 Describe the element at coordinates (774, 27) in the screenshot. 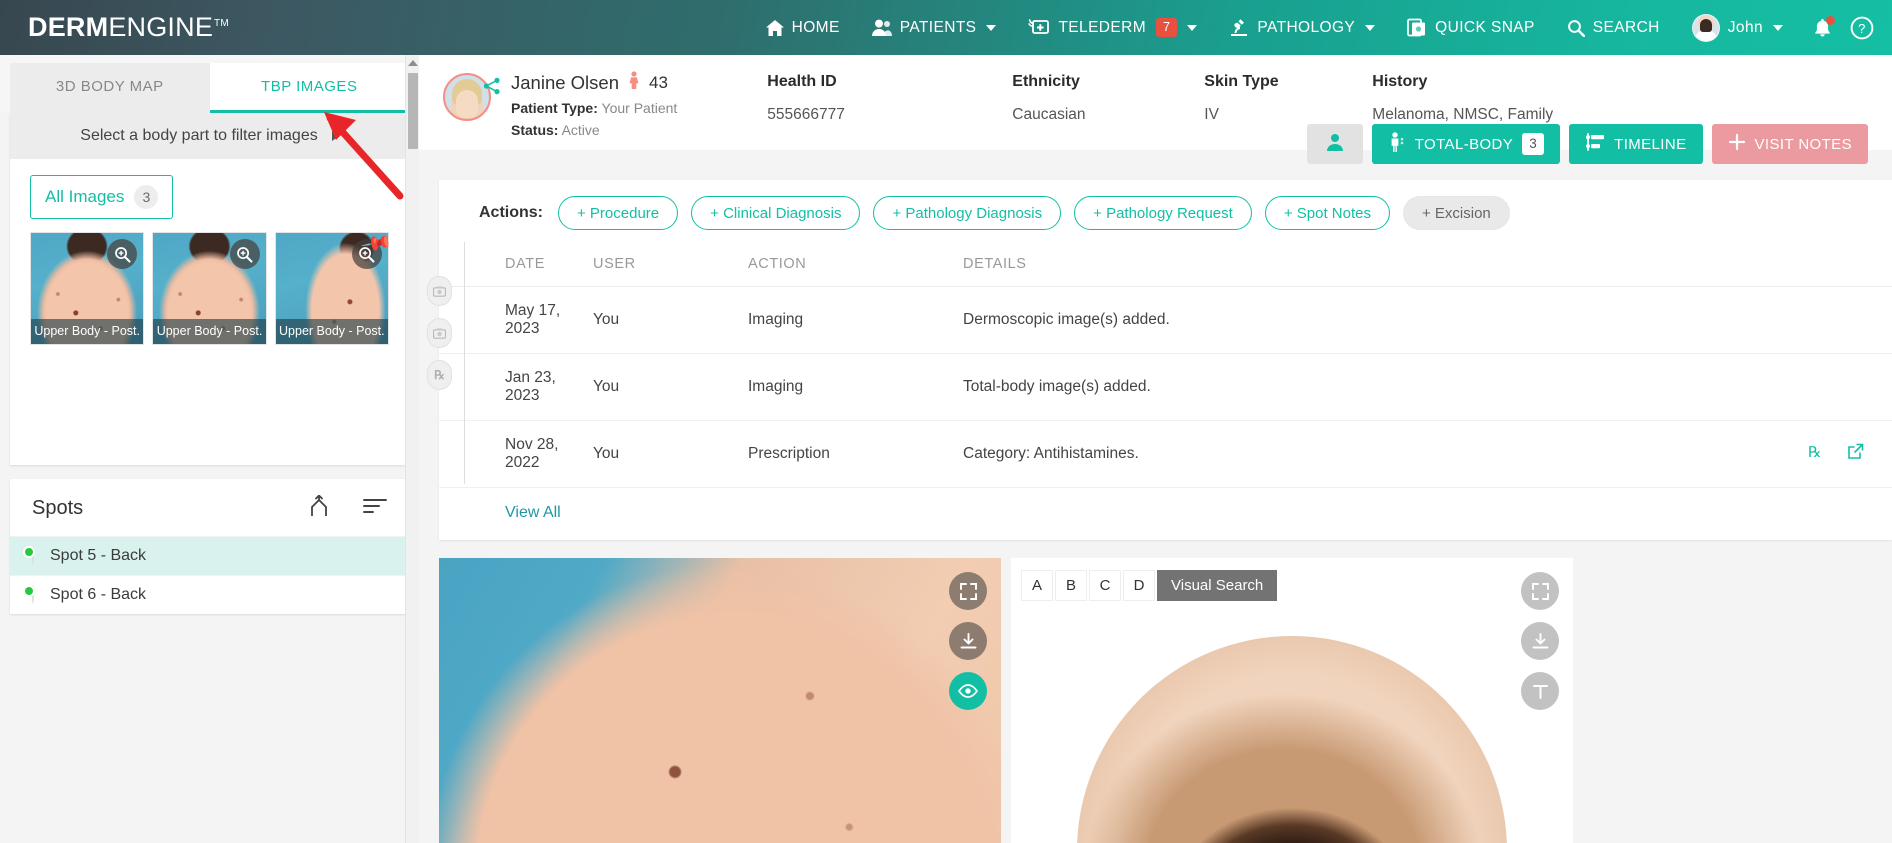

I see `home-icon` at that location.